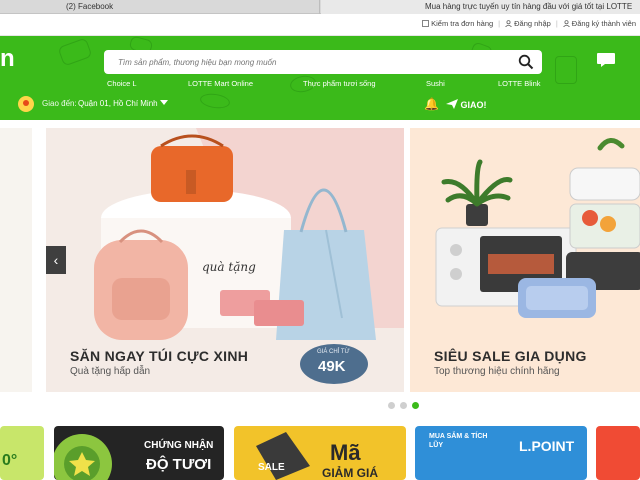 The width and height of the screenshot is (640, 480). What do you see at coordinates (164, 102) in the screenshot?
I see `chevron-down-icon` at bounding box center [164, 102].